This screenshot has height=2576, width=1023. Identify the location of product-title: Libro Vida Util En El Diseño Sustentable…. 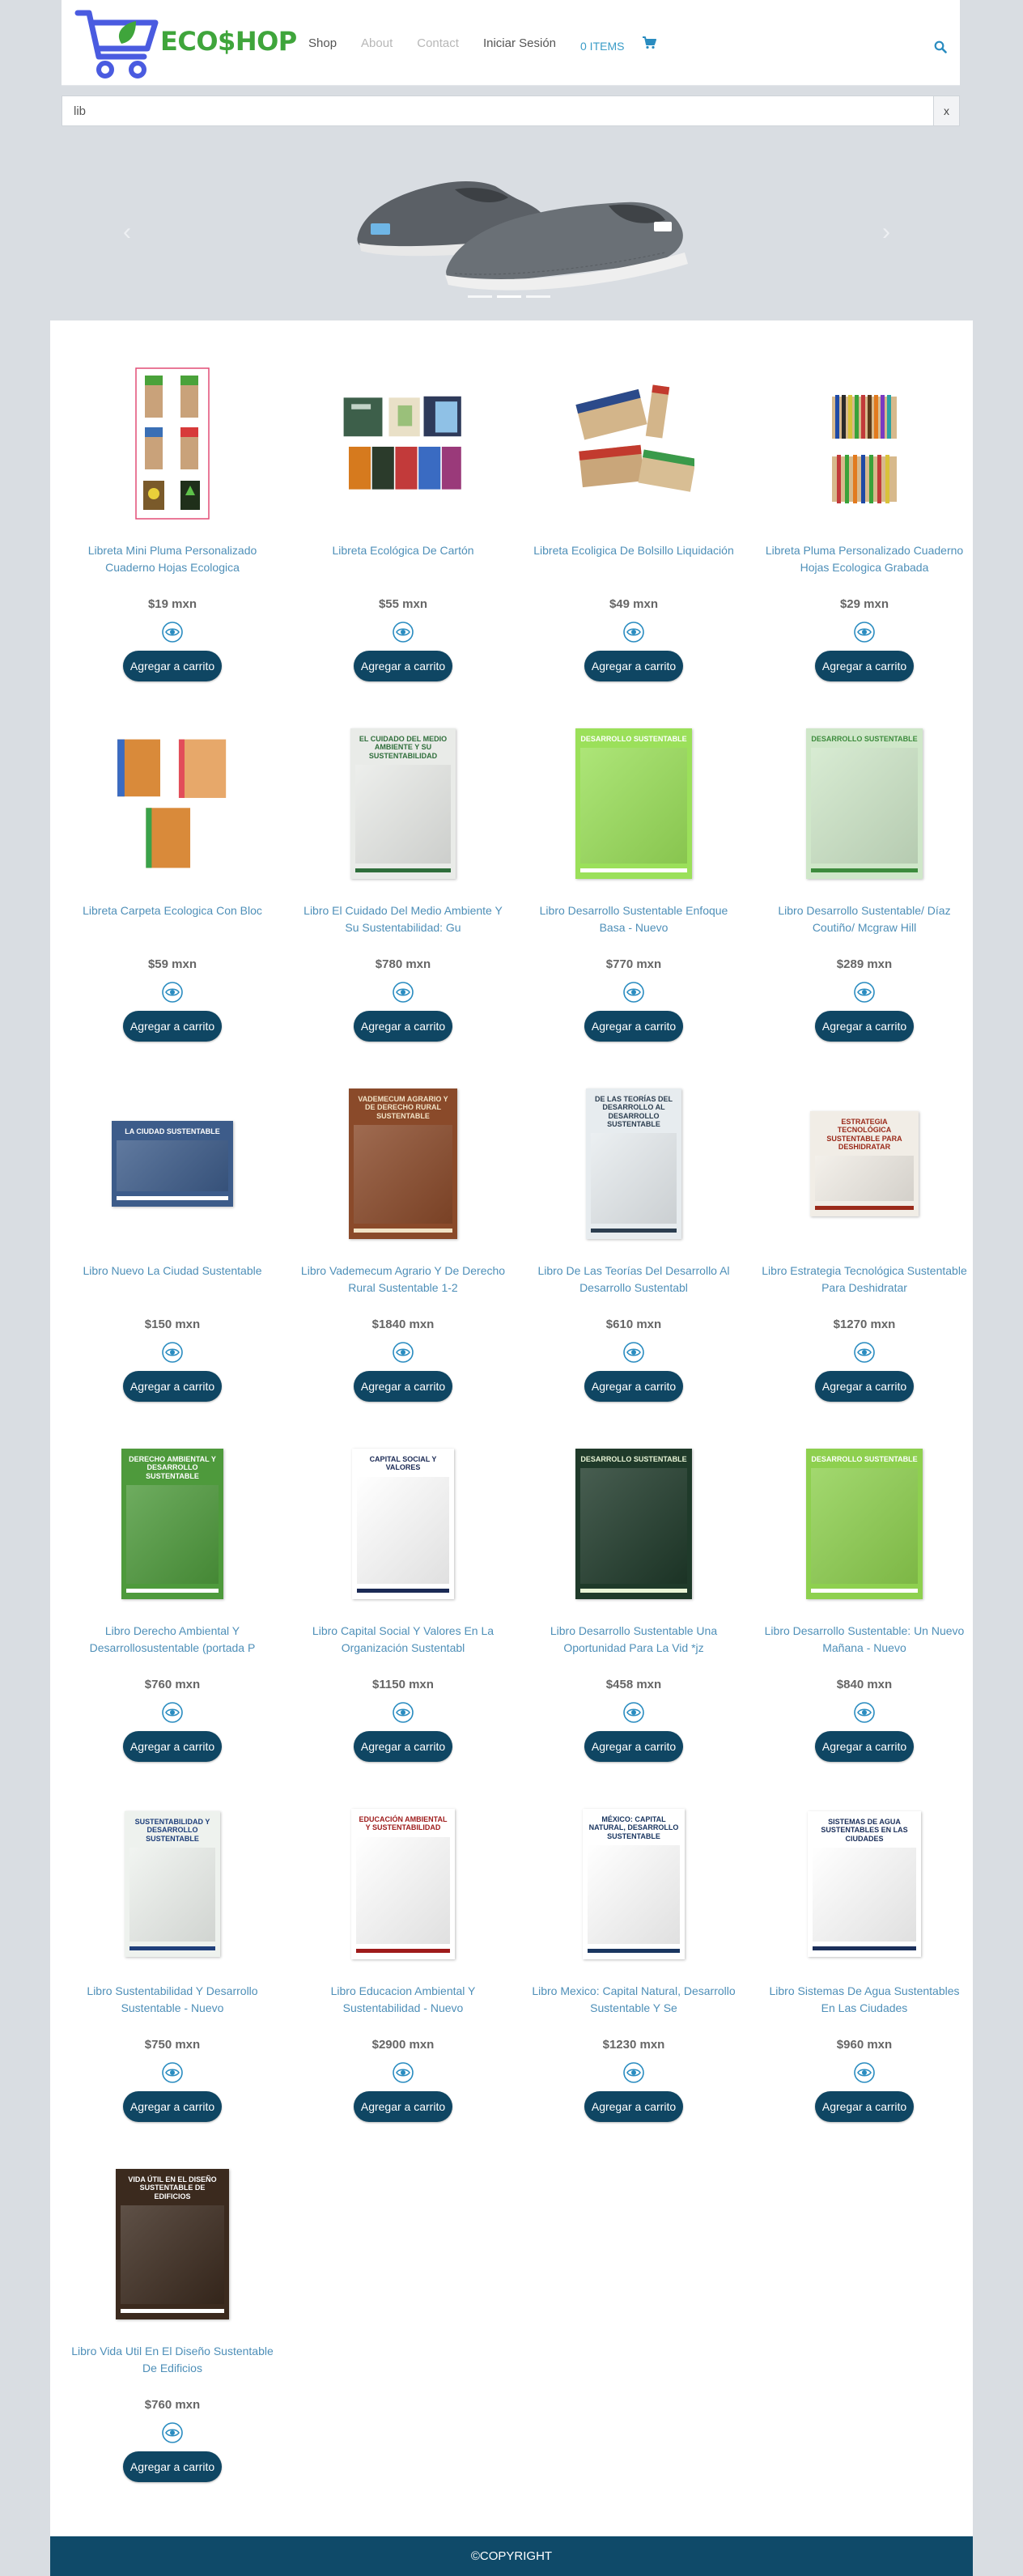
(172, 2361).